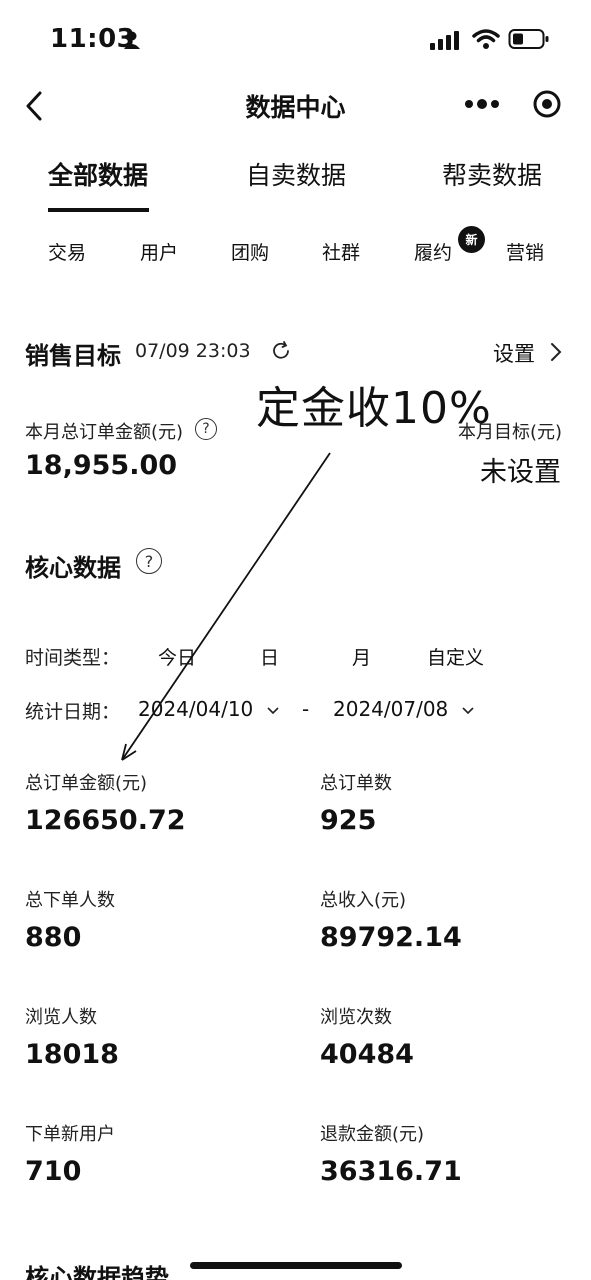  I want to click on tab-self-sale-data: 自卖数据, so click(296, 174).